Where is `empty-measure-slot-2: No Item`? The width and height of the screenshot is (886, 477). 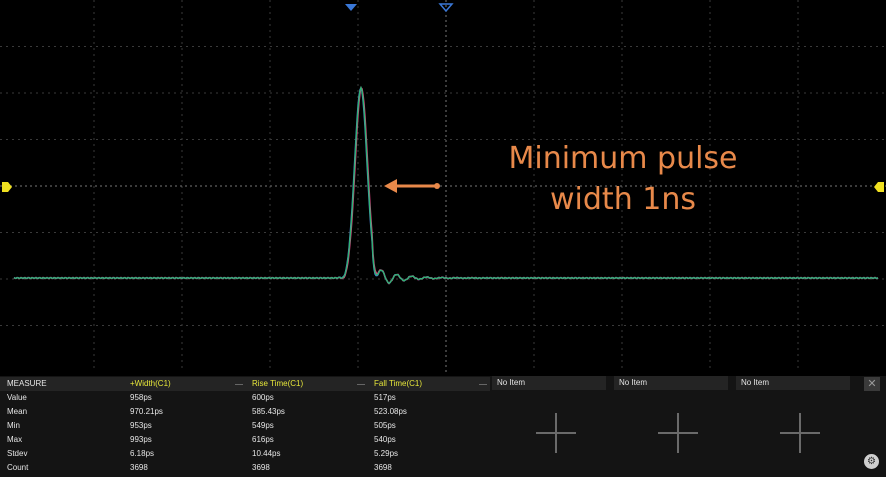 empty-measure-slot-2: No Item is located at coordinates (671, 383).